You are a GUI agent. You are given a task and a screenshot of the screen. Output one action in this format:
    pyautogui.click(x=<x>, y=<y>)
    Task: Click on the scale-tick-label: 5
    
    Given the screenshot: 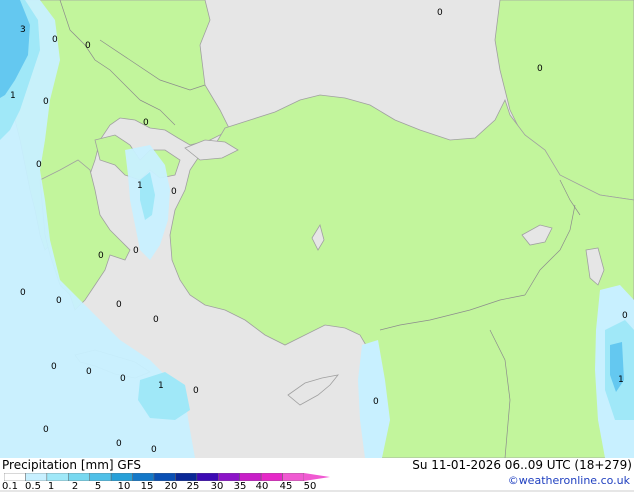 What is the action you would take?
    pyautogui.click(x=98, y=486)
    